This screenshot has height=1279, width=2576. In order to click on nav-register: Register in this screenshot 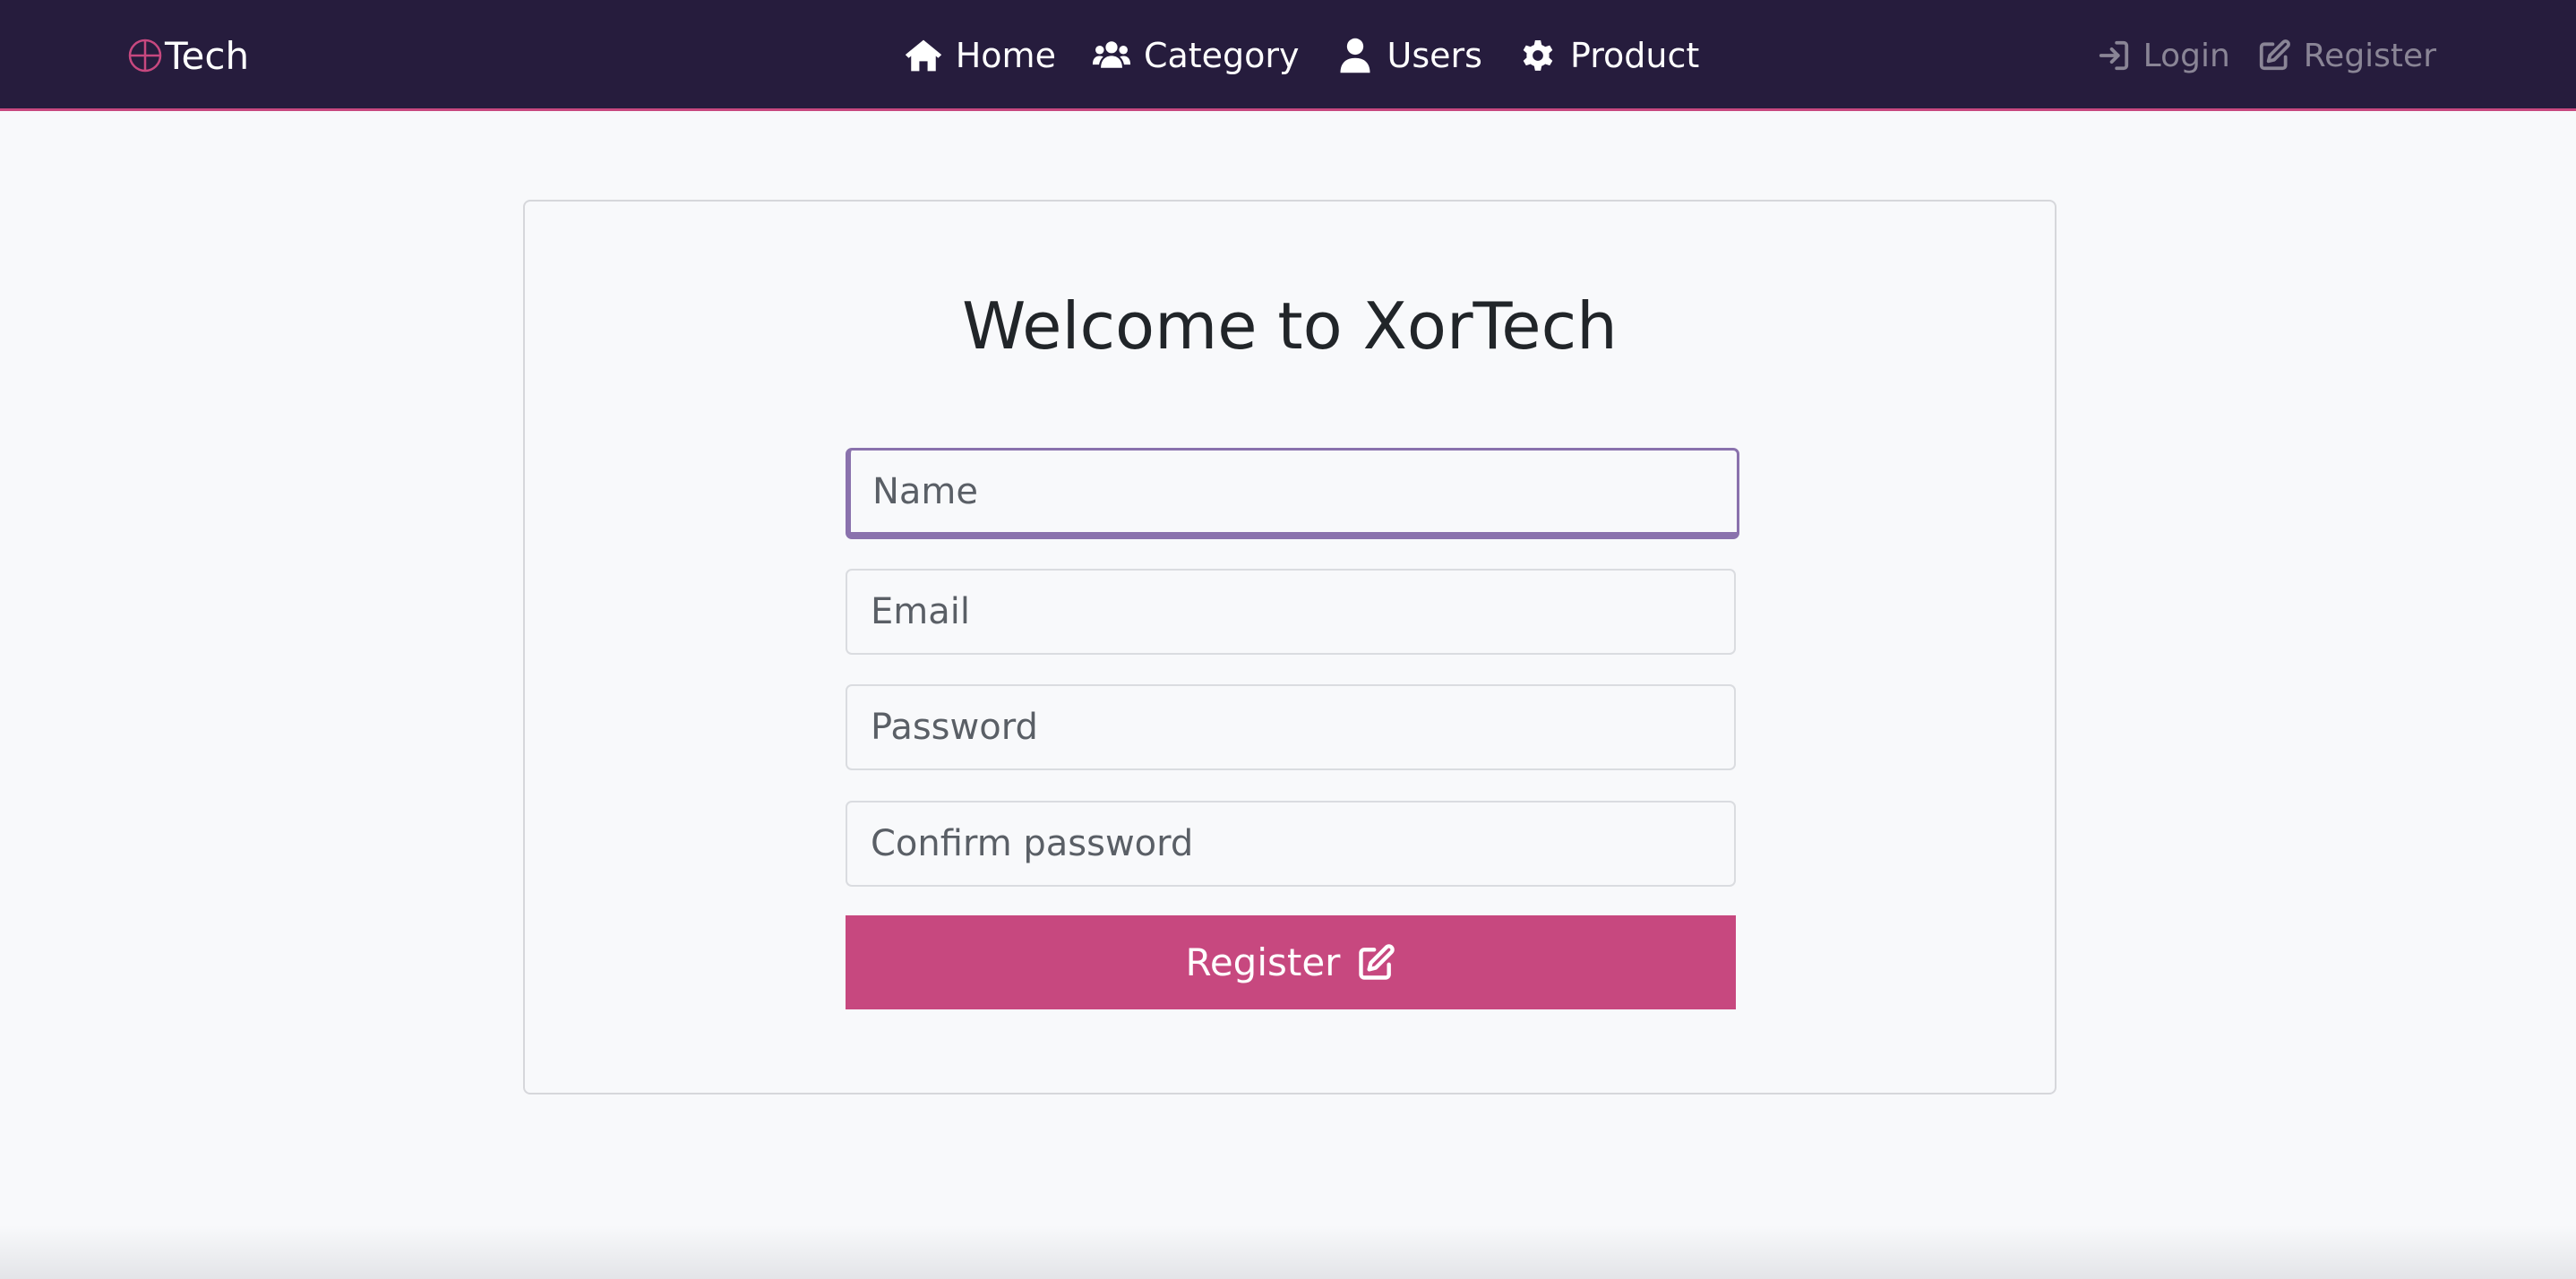, I will do `click(2346, 56)`.